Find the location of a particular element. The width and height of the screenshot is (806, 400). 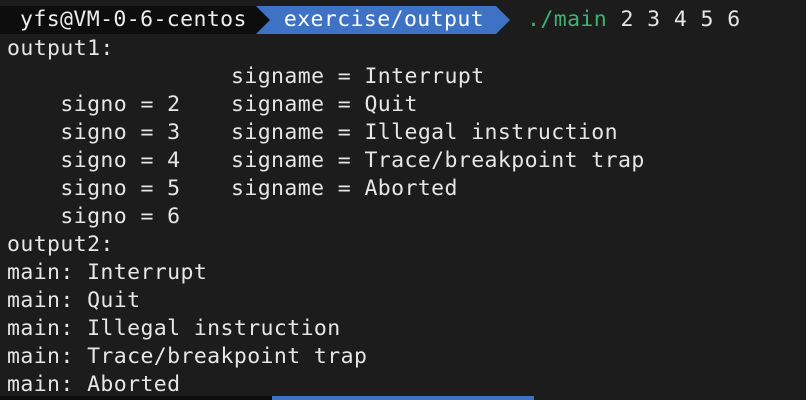

output2-line: main: Illegal instruction is located at coordinates (174, 328).